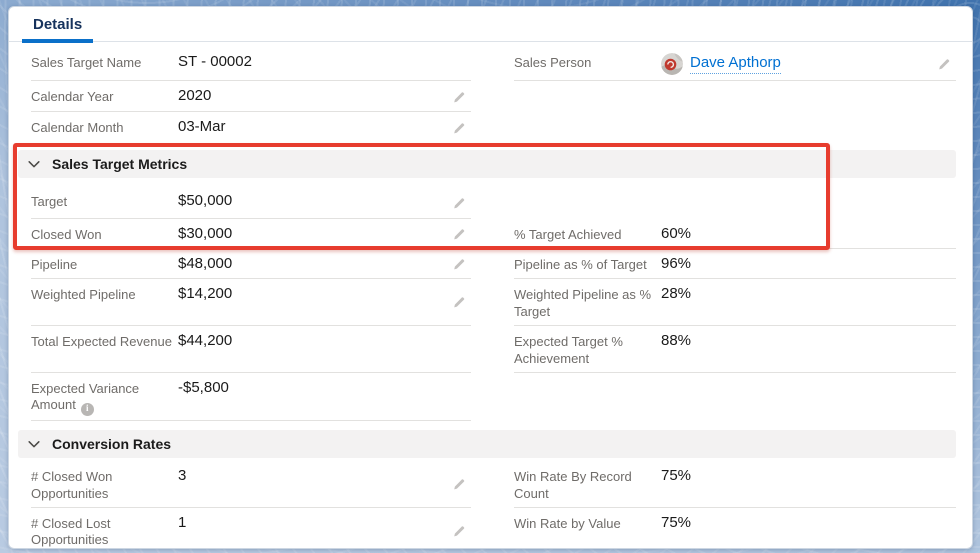  I want to click on field-label: Sales Target Name, so click(86, 62).